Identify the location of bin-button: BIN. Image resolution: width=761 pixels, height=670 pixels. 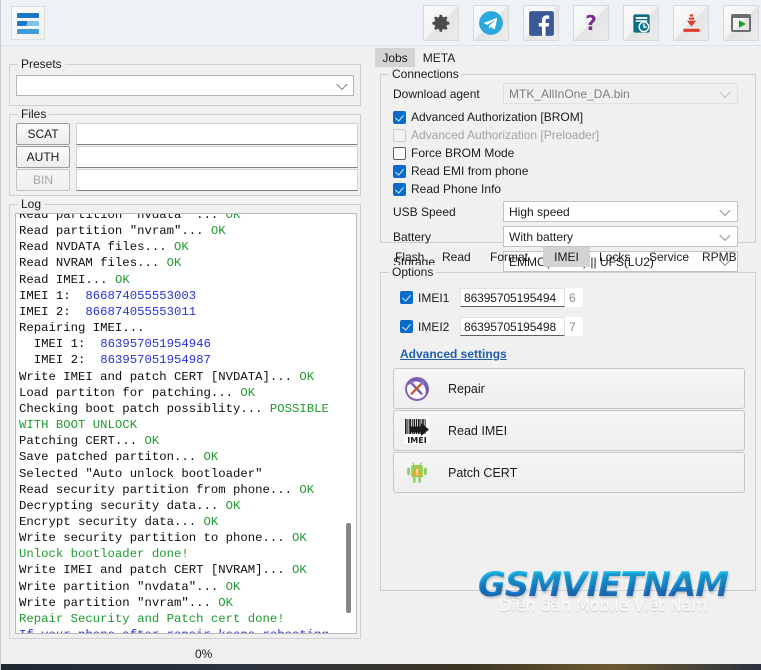
(43, 180).